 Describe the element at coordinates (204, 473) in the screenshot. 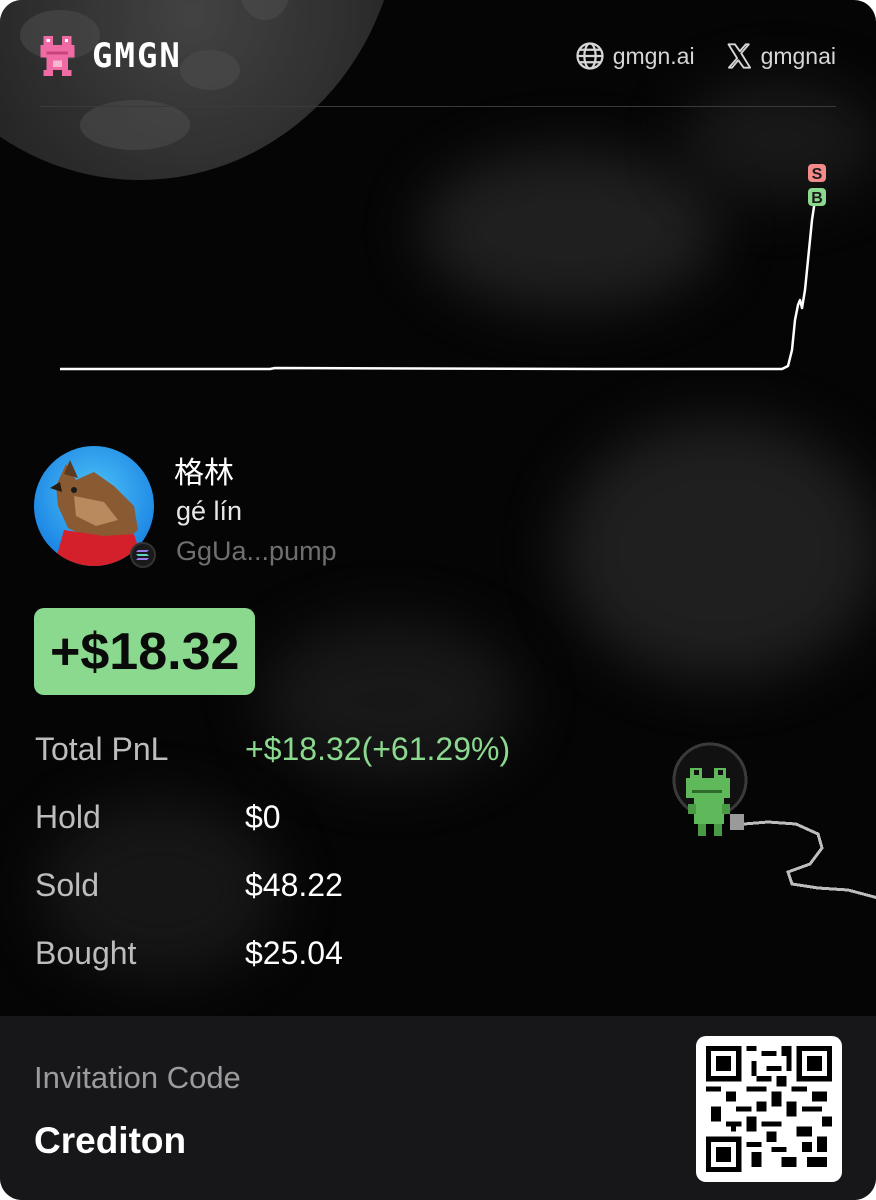

I see `token-name: 格林` at that location.